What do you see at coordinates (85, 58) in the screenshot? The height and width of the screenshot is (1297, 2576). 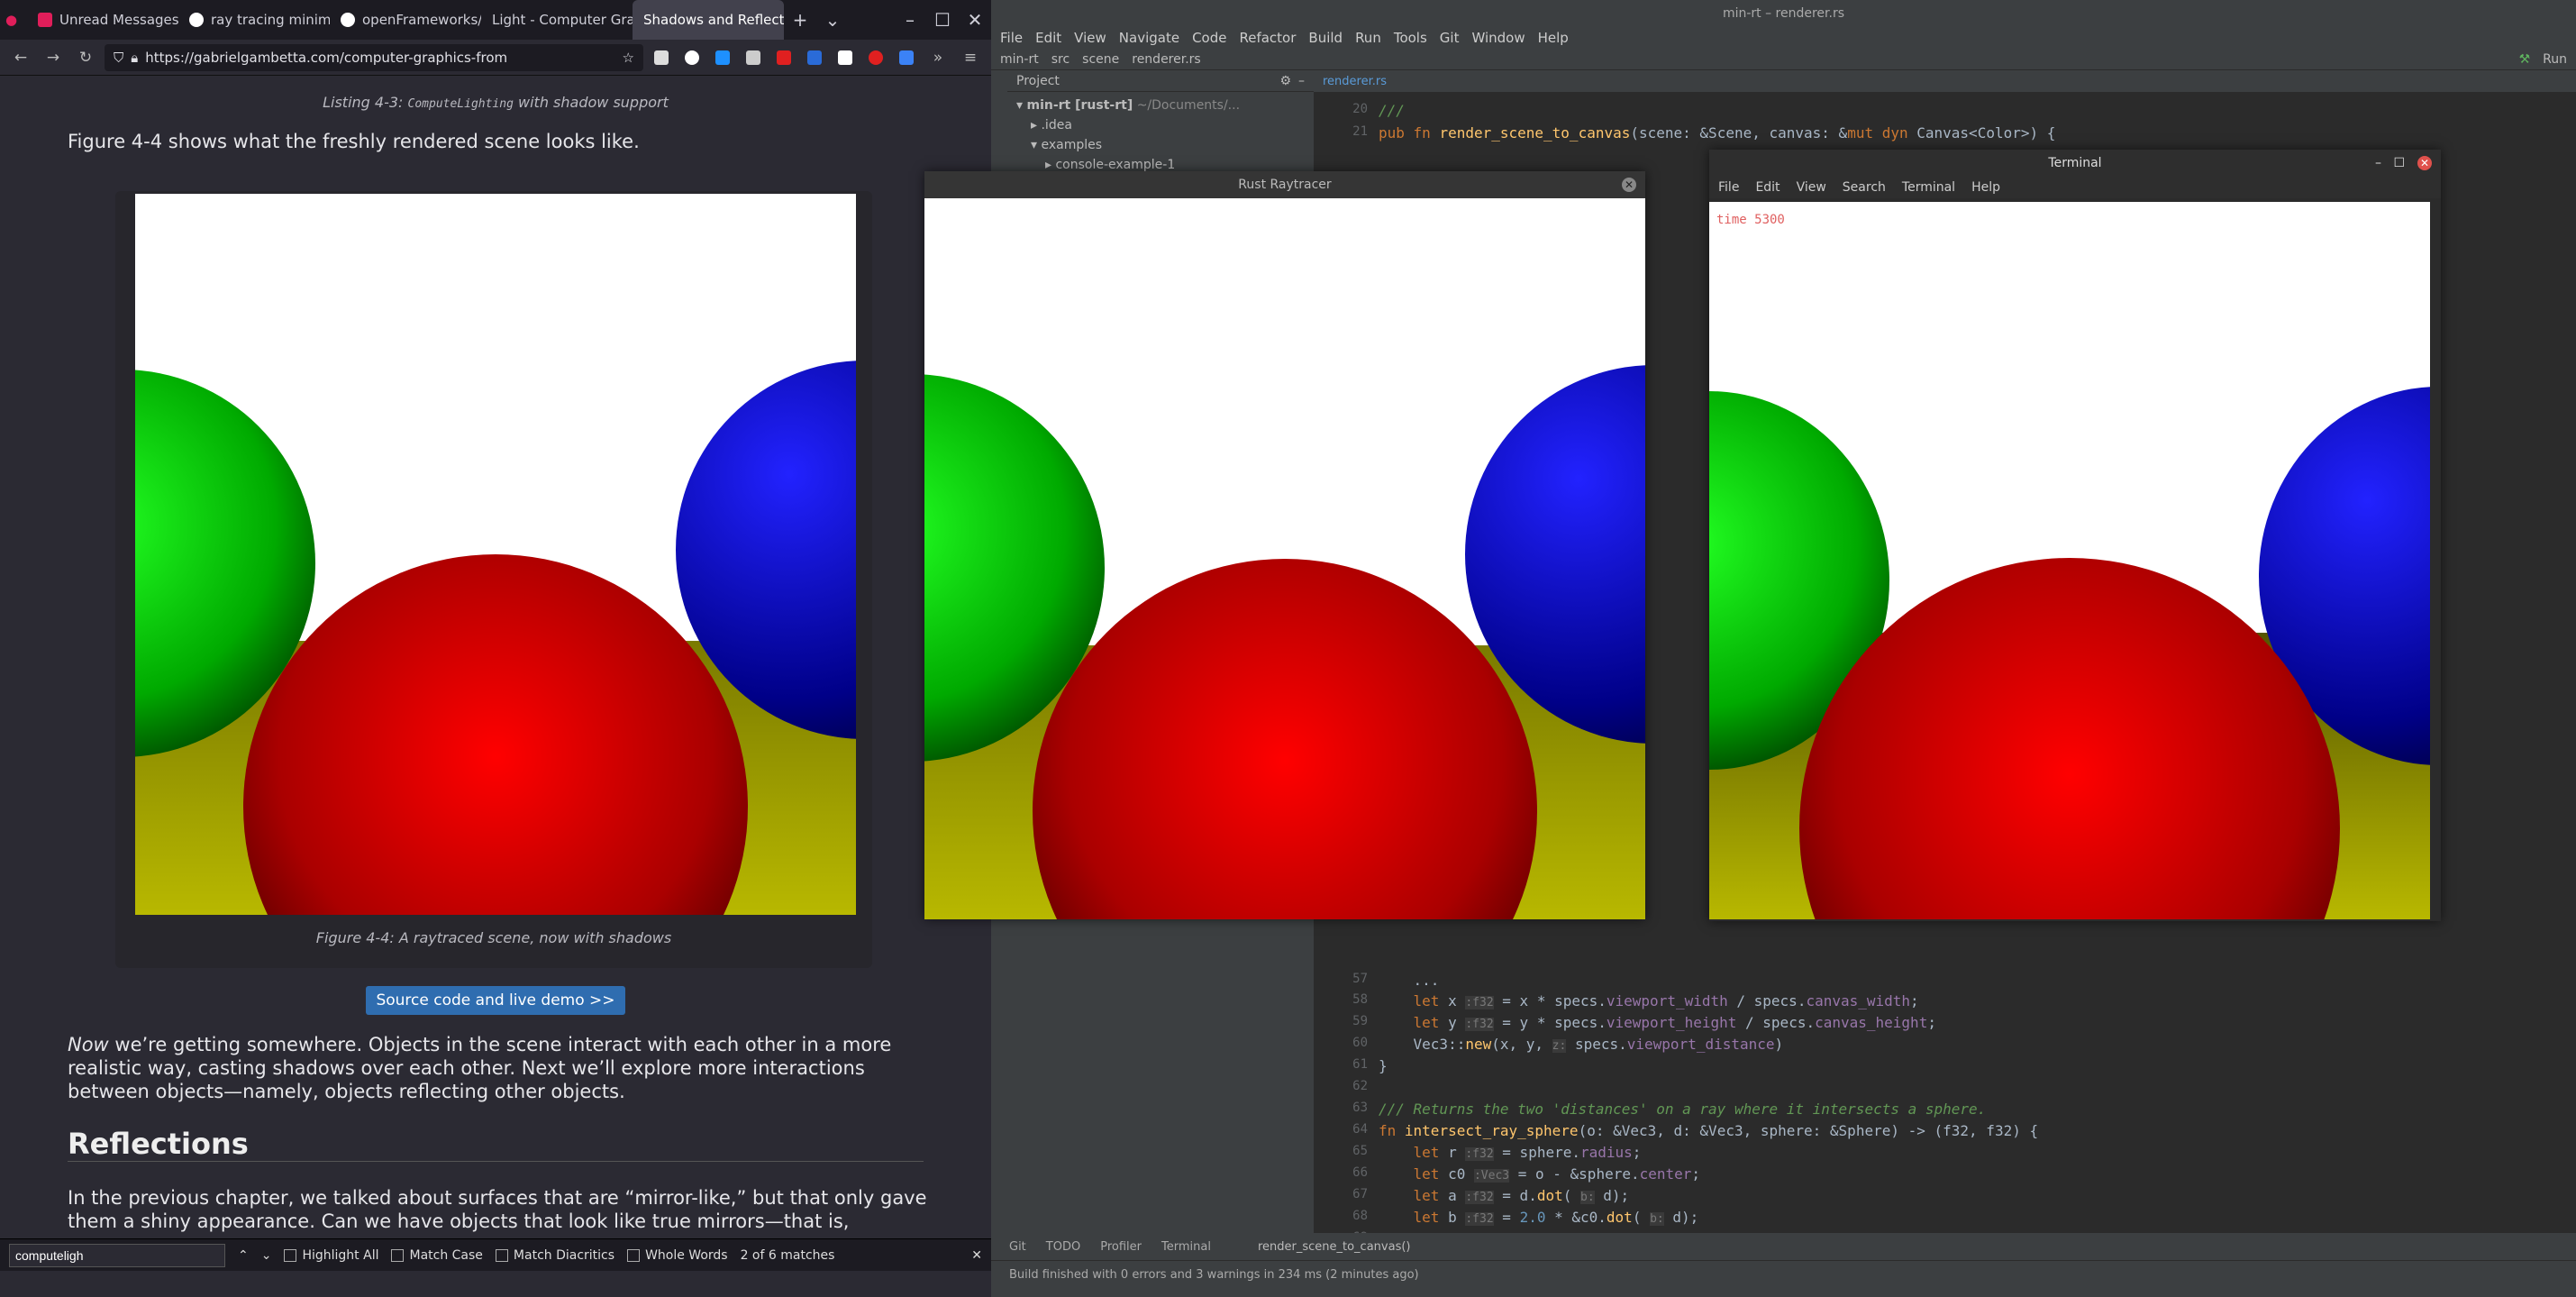 I see `reload-icon: ↻` at bounding box center [85, 58].